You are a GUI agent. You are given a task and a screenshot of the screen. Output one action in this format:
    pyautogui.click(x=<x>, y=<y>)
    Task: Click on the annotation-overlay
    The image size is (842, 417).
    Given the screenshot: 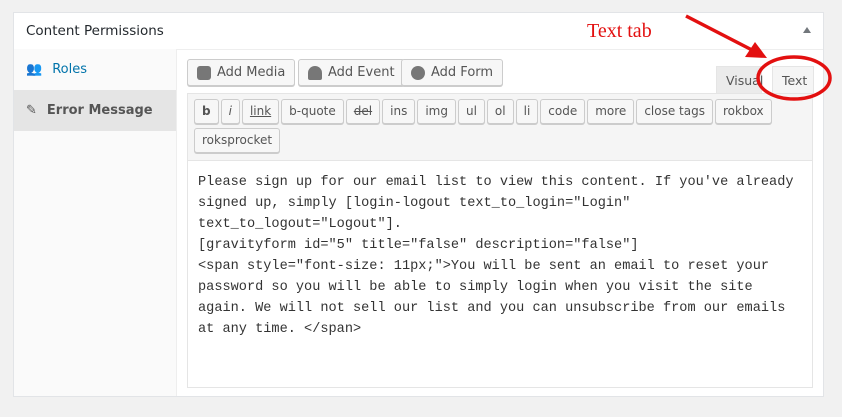 What is the action you would take?
    pyautogui.click(x=758, y=57)
    